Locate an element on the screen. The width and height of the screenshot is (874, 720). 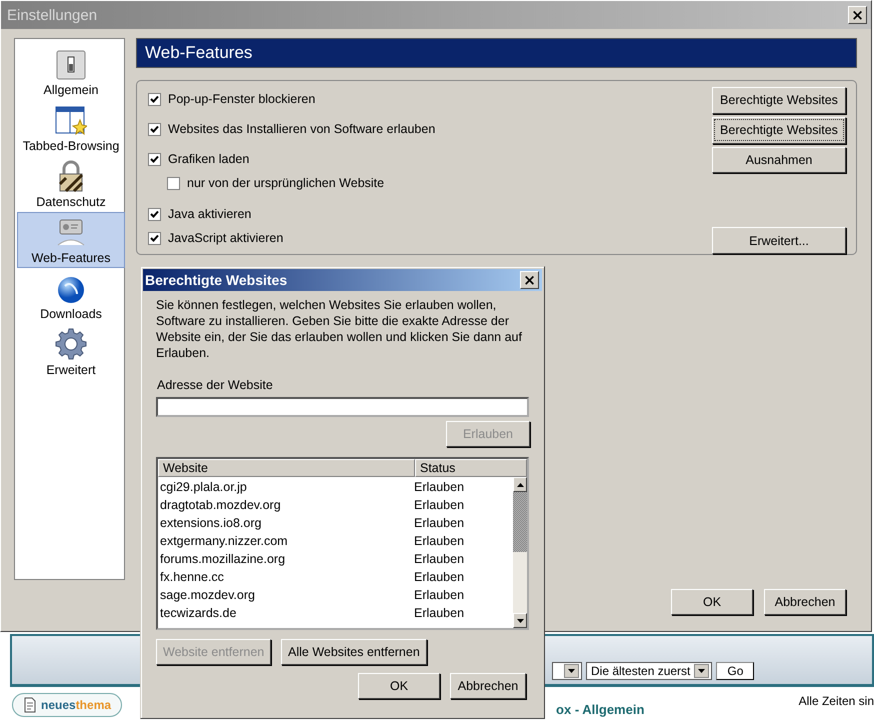
scrollbar is located at coordinates (520, 552).